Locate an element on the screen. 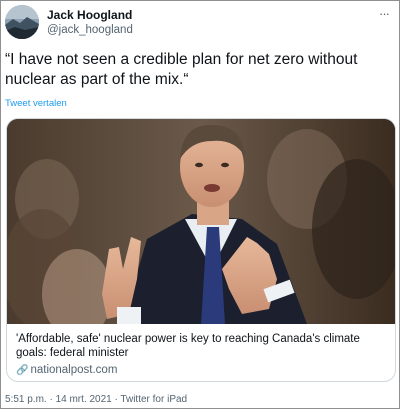 The width and height of the screenshot is (400, 409). translate-tweet-link: Tweet vertalen is located at coordinates (36, 104).